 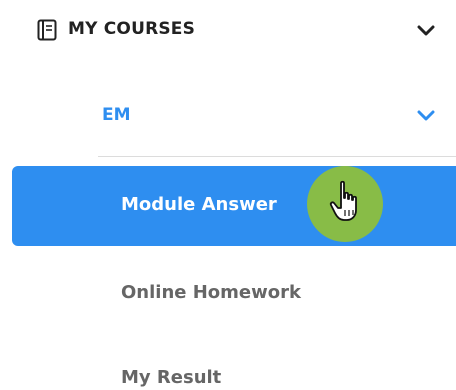 What do you see at coordinates (47, 30) in the screenshot?
I see `notebook-icon` at bounding box center [47, 30].